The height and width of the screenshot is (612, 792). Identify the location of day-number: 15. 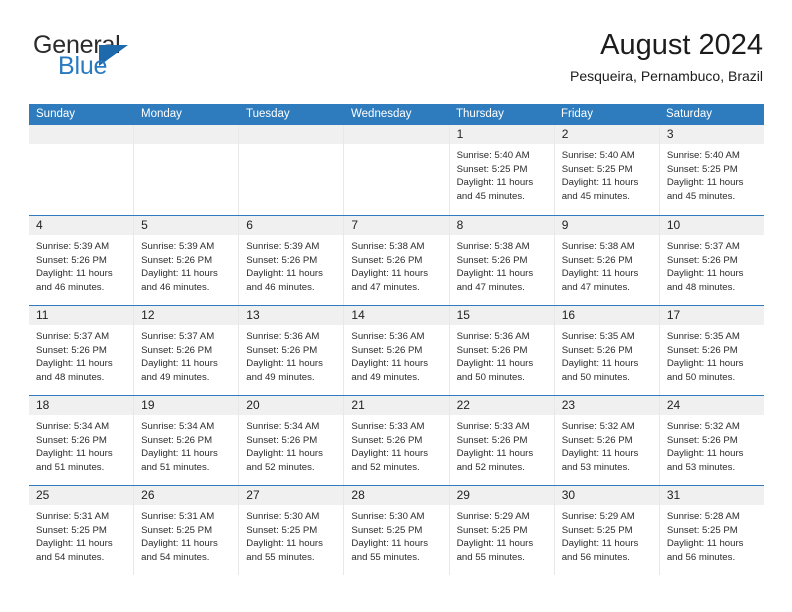
(463, 315).